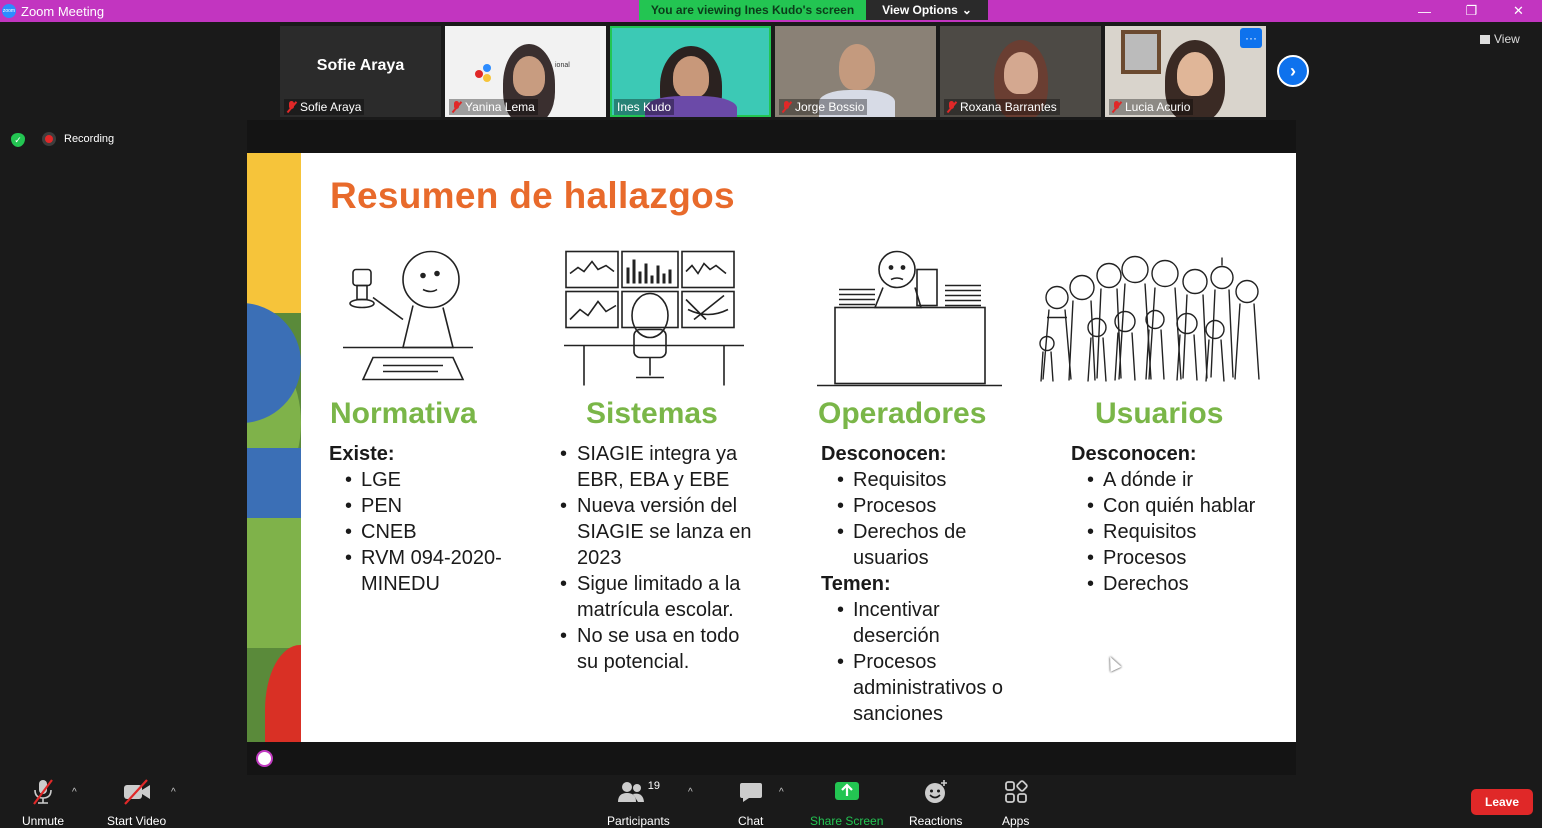 The width and height of the screenshot is (1542, 828). Describe the element at coordinates (935, 803) in the screenshot. I see `reactions-button: Reactions` at that location.